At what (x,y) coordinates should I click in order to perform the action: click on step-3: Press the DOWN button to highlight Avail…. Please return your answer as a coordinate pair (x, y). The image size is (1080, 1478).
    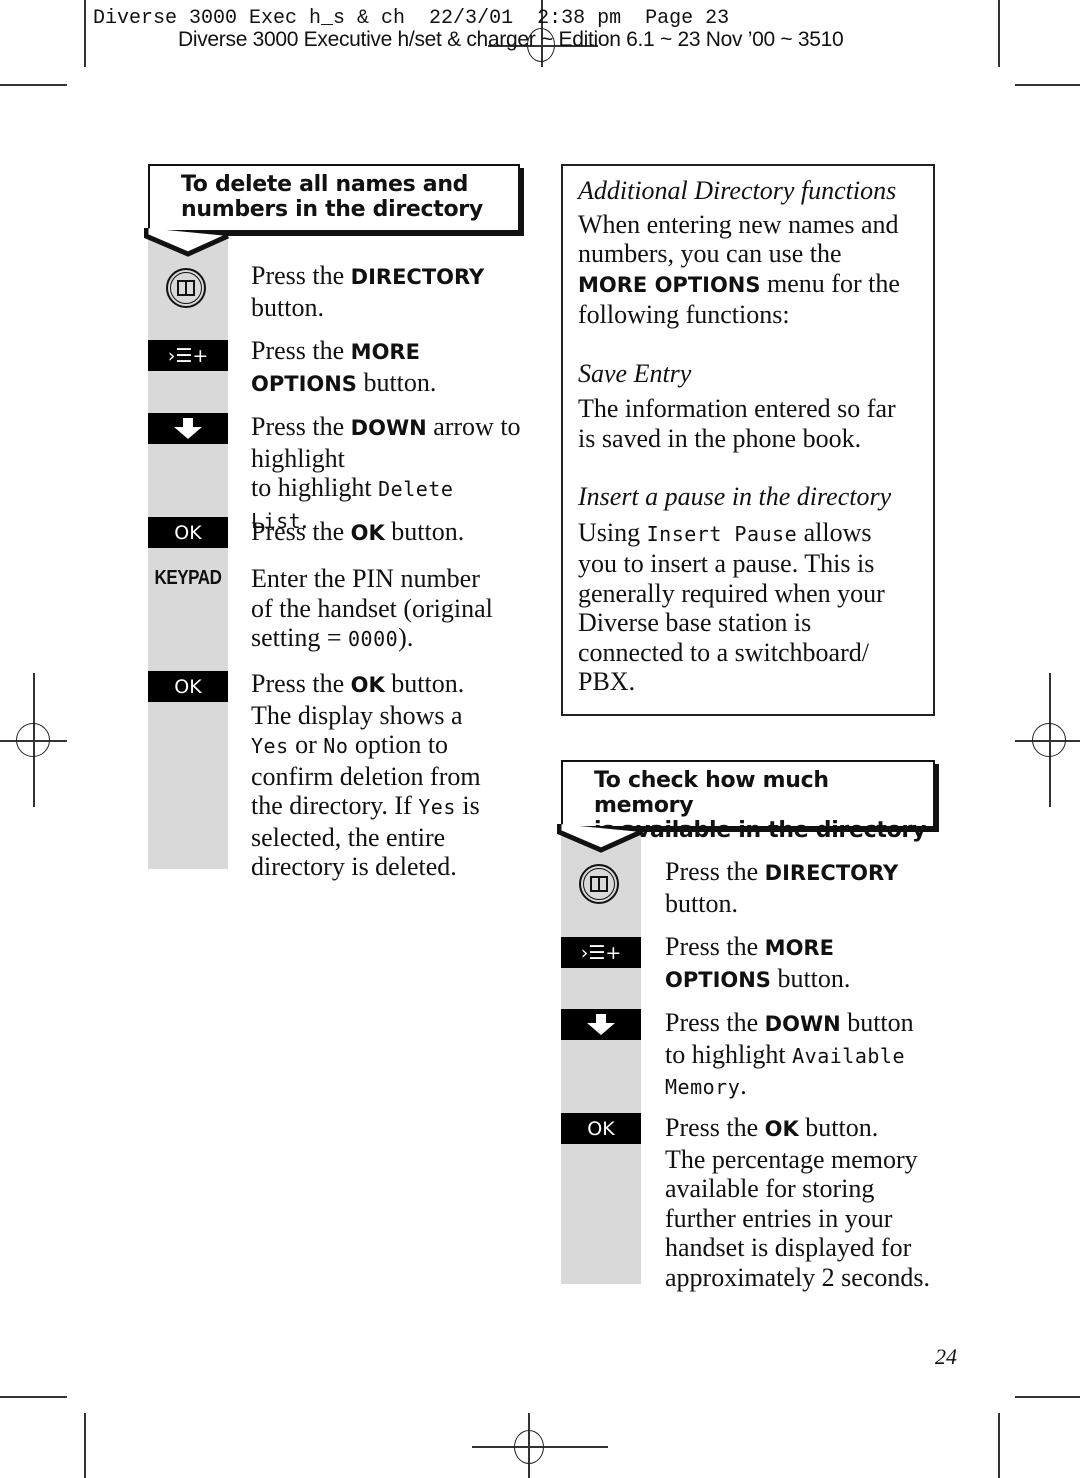
    Looking at the image, I should click on (789, 1054).